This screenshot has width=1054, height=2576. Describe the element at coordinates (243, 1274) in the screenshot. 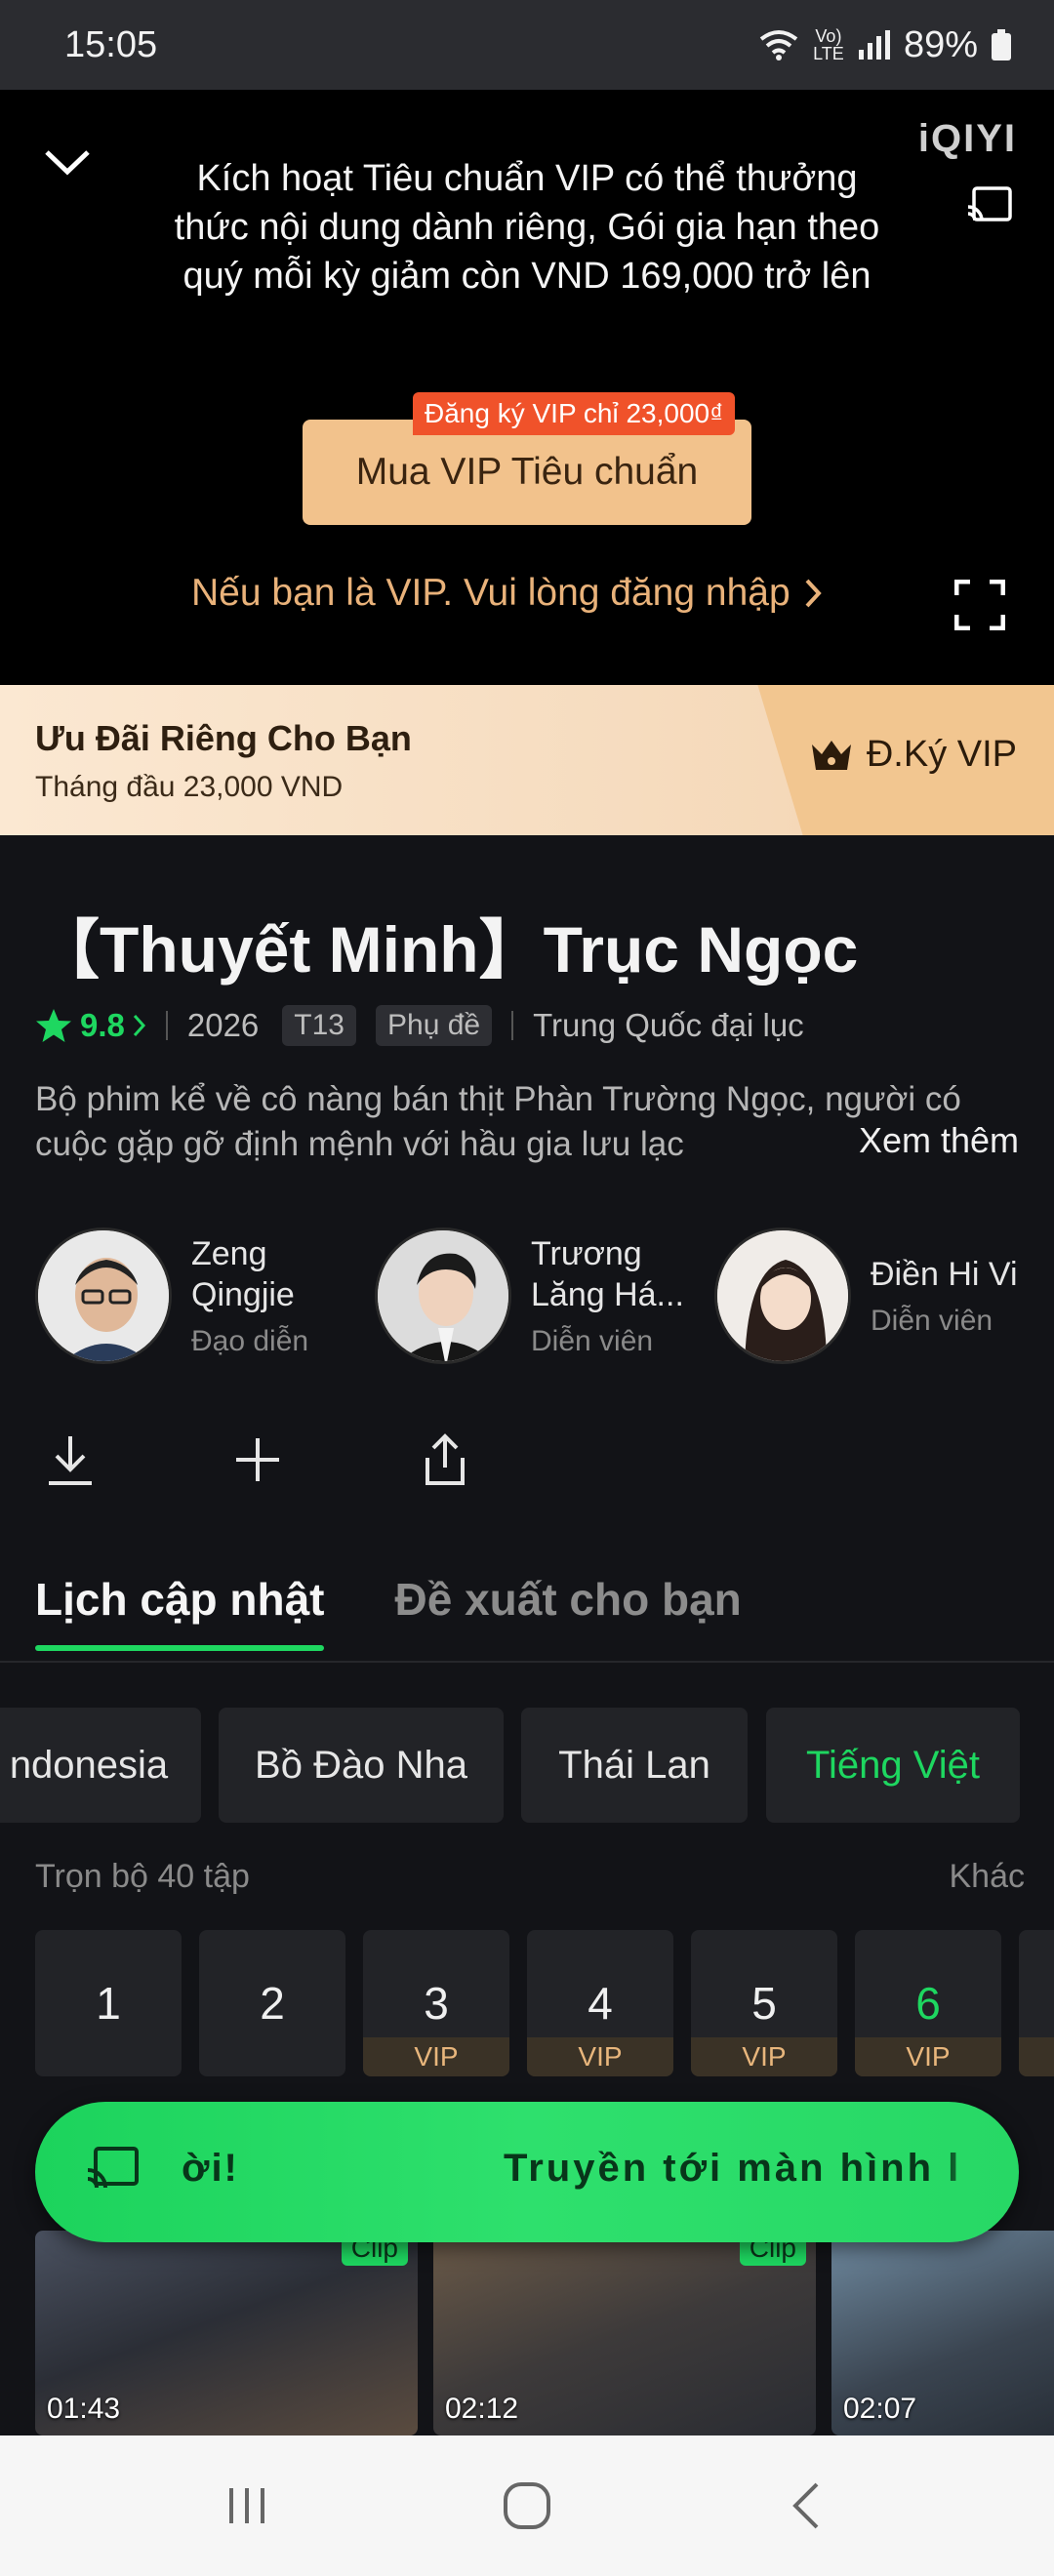

I see `cast-name: Zeng Qingjie` at that location.